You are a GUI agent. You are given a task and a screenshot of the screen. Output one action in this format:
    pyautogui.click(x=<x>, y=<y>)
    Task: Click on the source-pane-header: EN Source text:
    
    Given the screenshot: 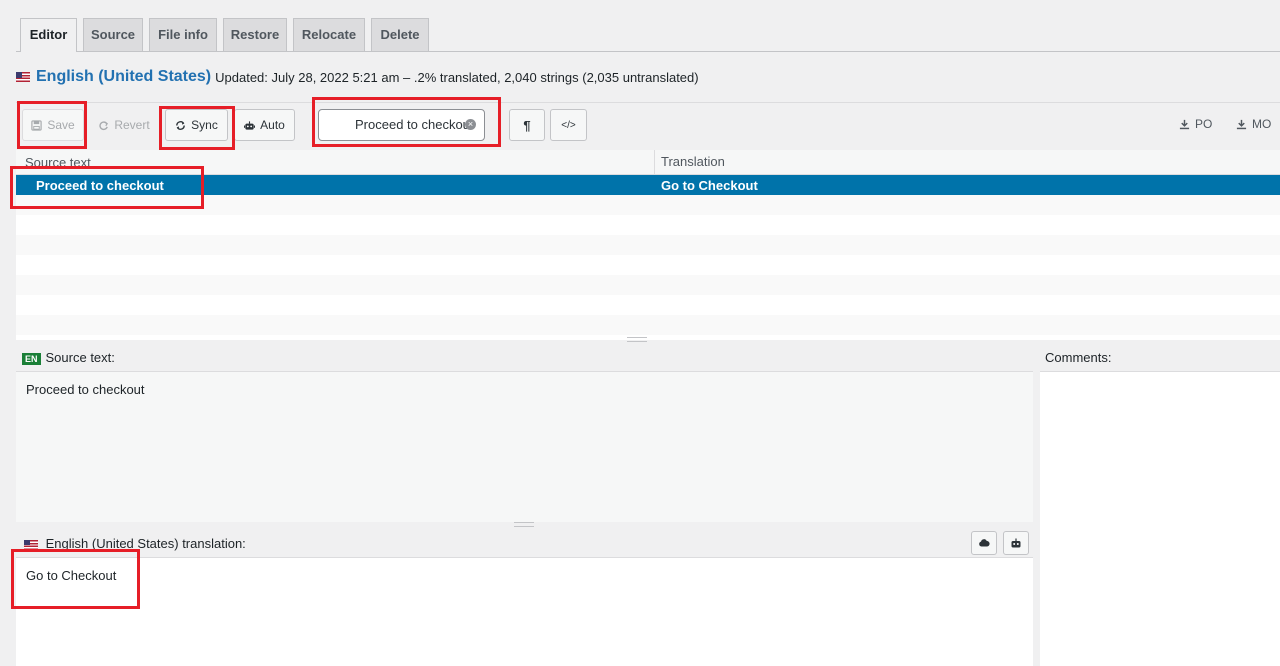 What is the action you would take?
    pyautogui.click(x=524, y=358)
    